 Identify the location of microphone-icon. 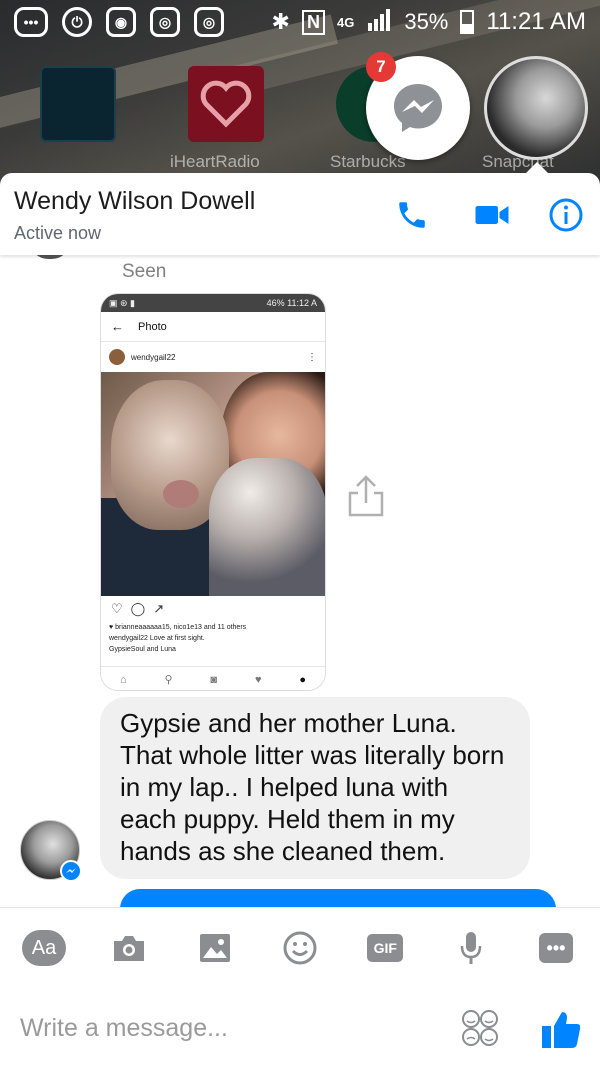
(470, 948).